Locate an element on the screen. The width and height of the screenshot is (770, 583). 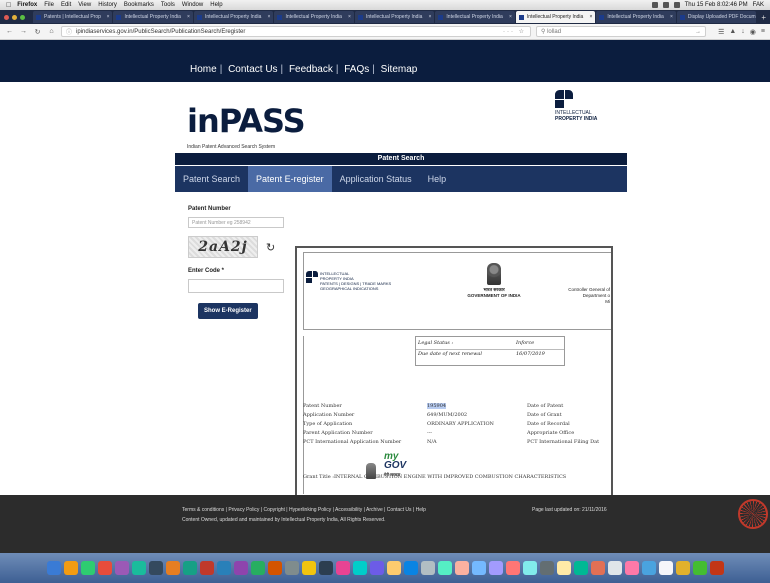
battery-icon is located at coordinates (676, 5).